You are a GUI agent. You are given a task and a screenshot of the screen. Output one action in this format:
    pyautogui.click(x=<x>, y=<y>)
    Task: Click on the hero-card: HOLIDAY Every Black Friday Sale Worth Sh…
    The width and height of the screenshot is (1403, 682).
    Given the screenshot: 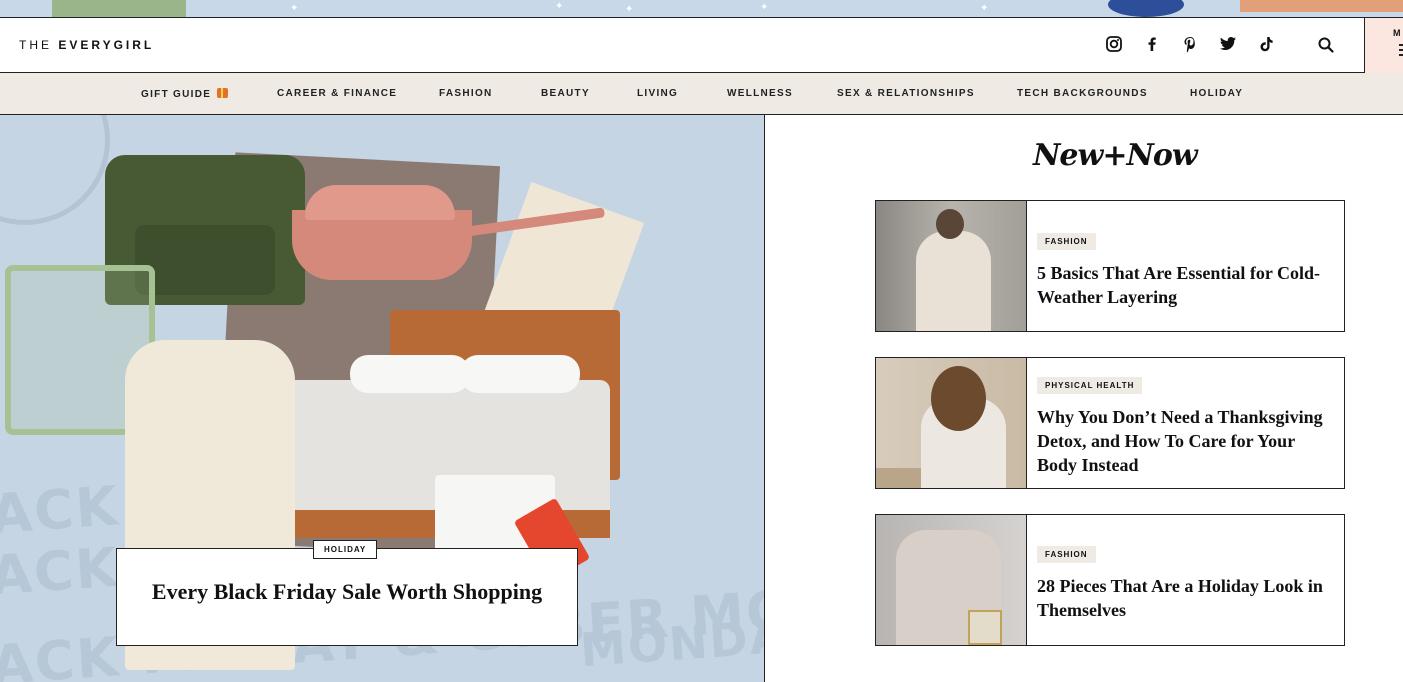 What is the action you would take?
    pyautogui.click(x=347, y=593)
    